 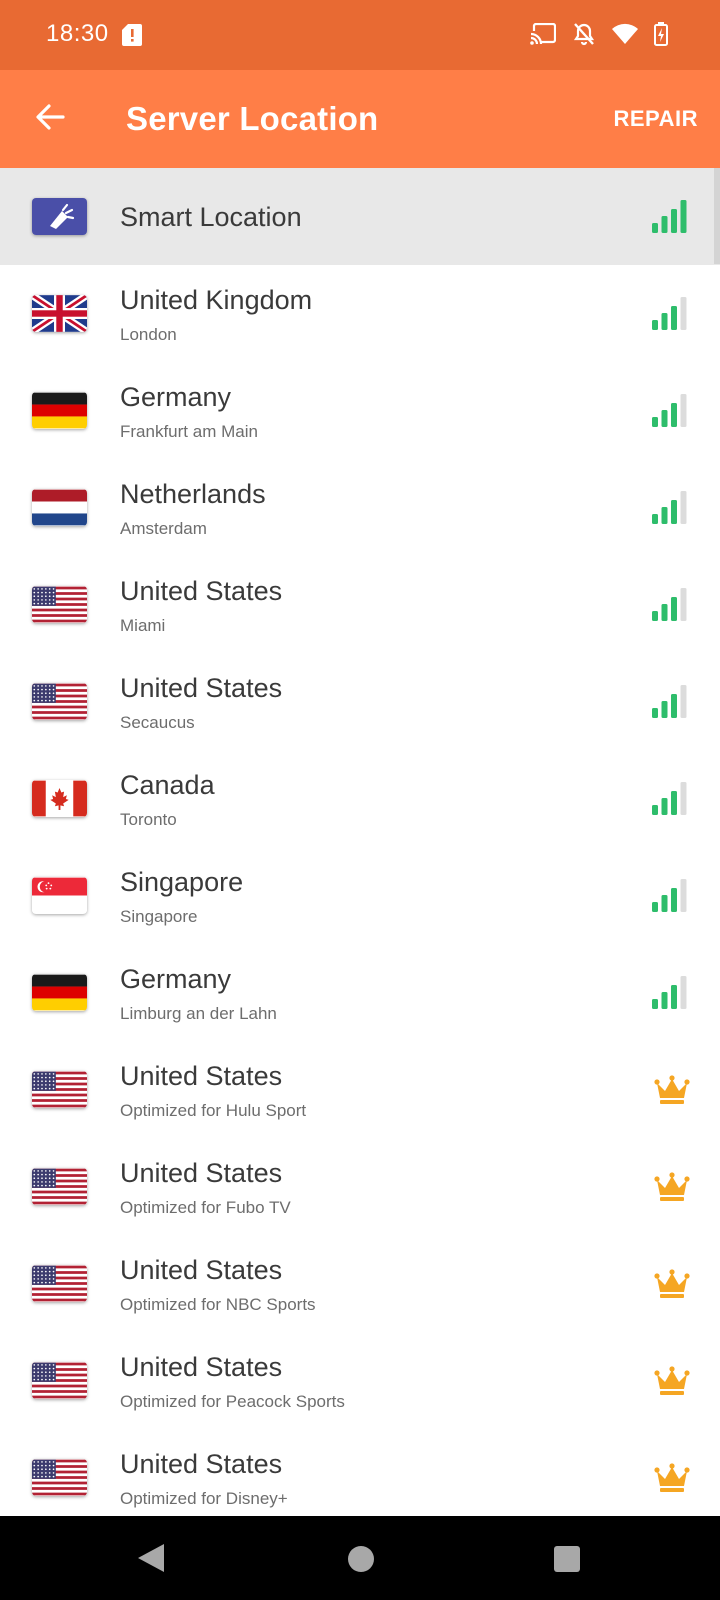 I want to click on location-city: Optimized for Hulu Sport, so click(x=213, y=1110).